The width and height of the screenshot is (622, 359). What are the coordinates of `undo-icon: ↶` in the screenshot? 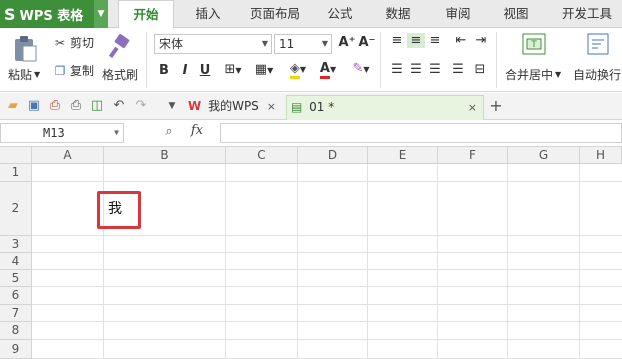 It's located at (119, 106).